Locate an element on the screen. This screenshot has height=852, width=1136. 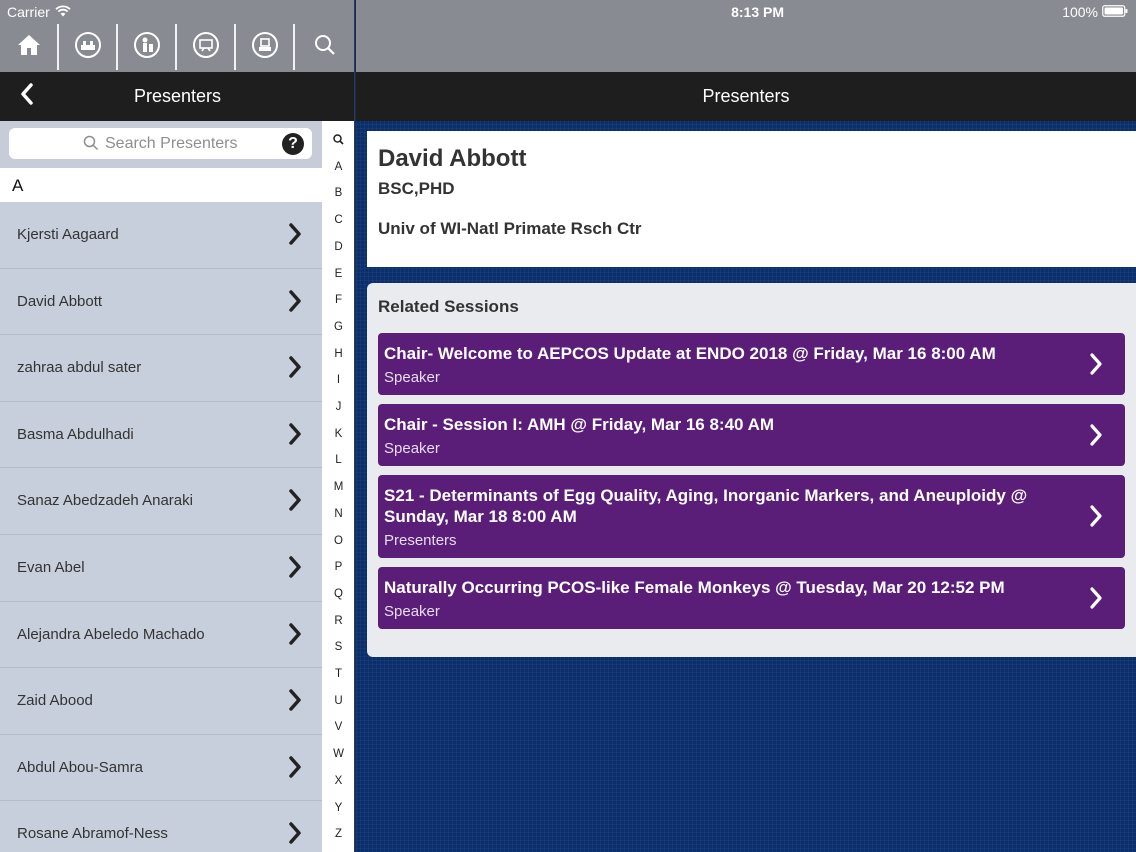
status-time: 8:13 PM is located at coordinates (757, 12).